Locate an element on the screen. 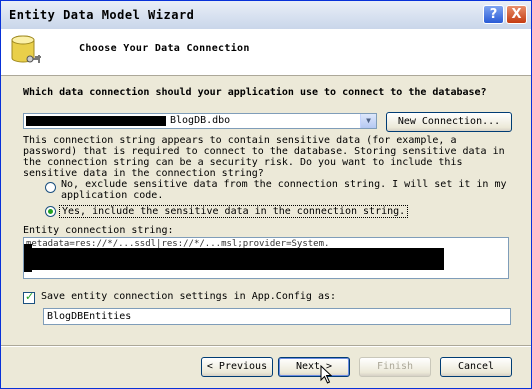  footer-divider is located at coordinates (266, 346).